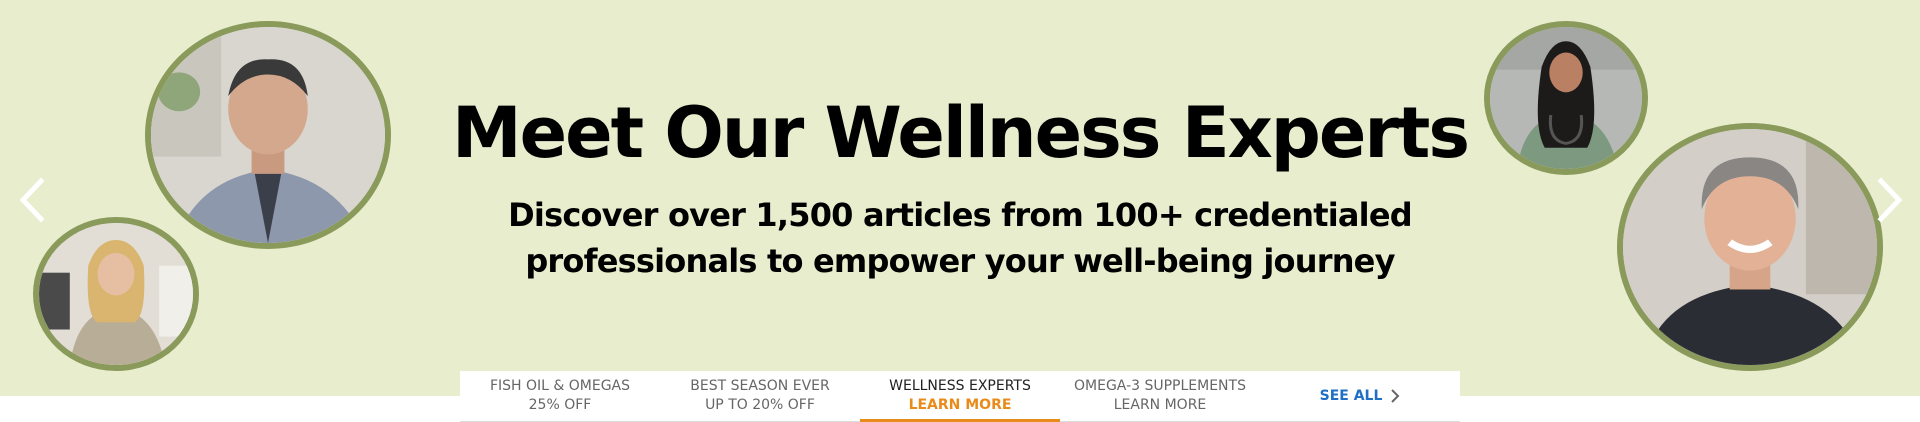  What do you see at coordinates (560, 405) in the screenshot?
I see `tab-sublabel: 25% OFF` at bounding box center [560, 405].